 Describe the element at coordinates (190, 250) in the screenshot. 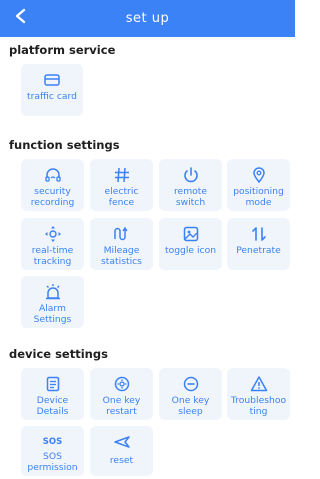

I see `toggle-icon-label: toggle icon` at that location.